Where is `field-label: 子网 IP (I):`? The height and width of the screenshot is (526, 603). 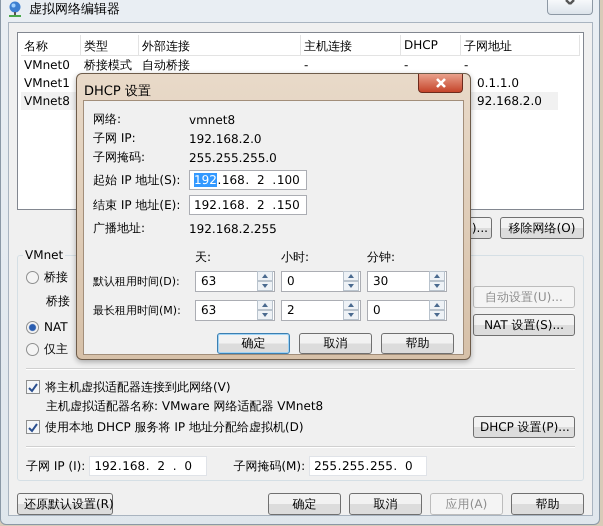 field-label: 子网 IP (I): is located at coordinates (56, 466).